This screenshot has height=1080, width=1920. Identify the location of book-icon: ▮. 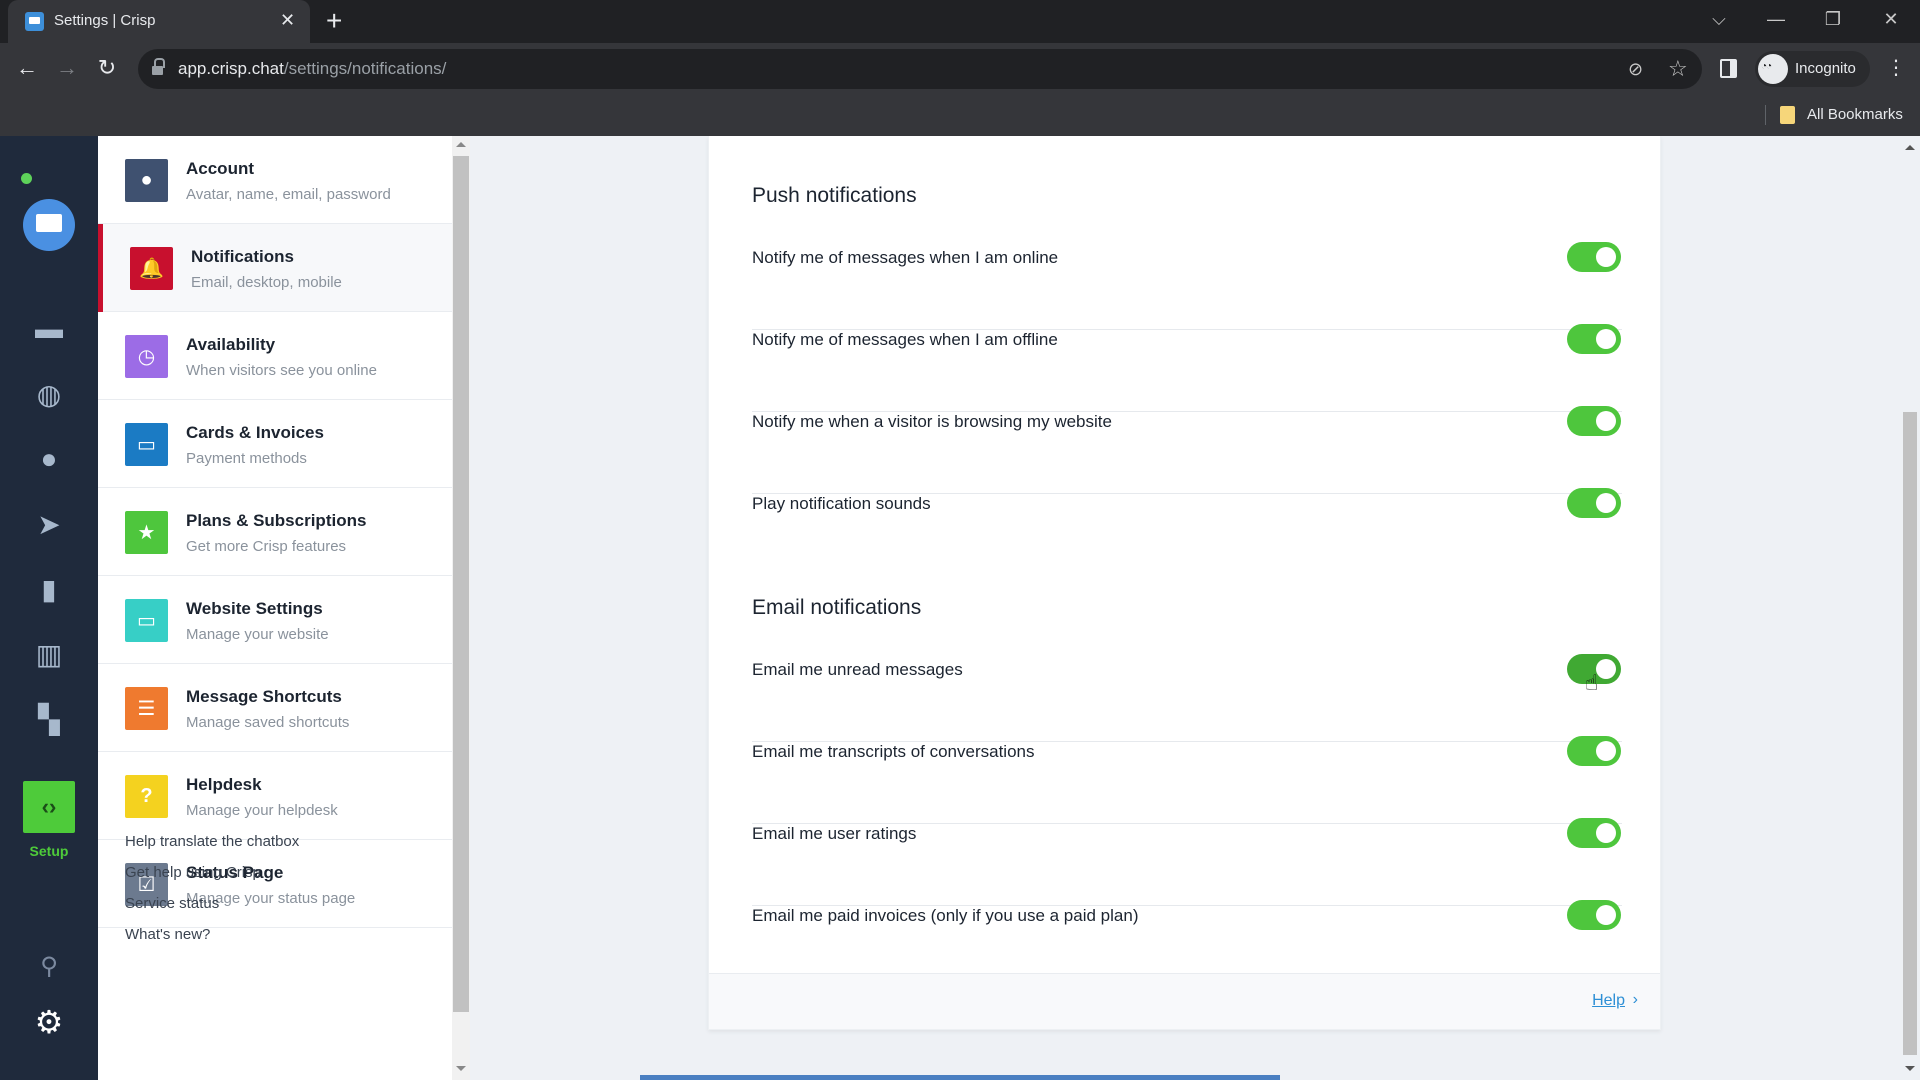
(49, 589).